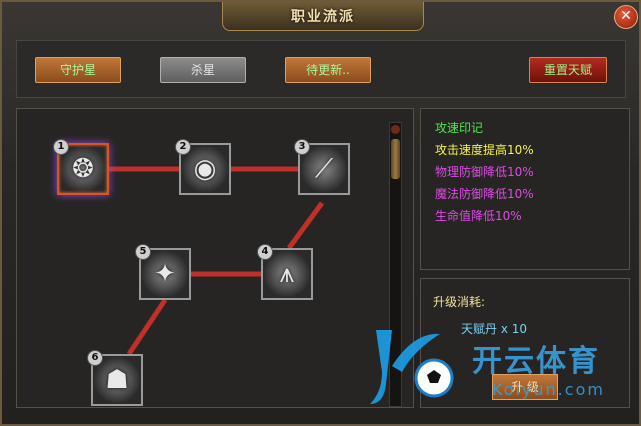 The height and width of the screenshot is (426, 641). I want to click on effect-physical-defense: 物理防御降低10%, so click(484, 172).